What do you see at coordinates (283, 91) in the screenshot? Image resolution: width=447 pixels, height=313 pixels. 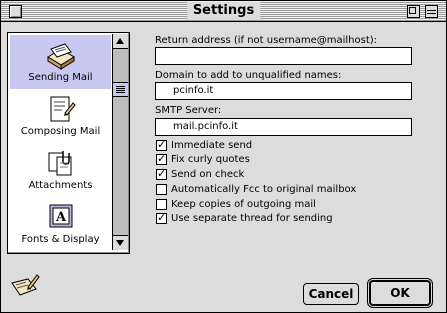 I see `domain-field: pcinfo.it` at bounding box center [283, 91].